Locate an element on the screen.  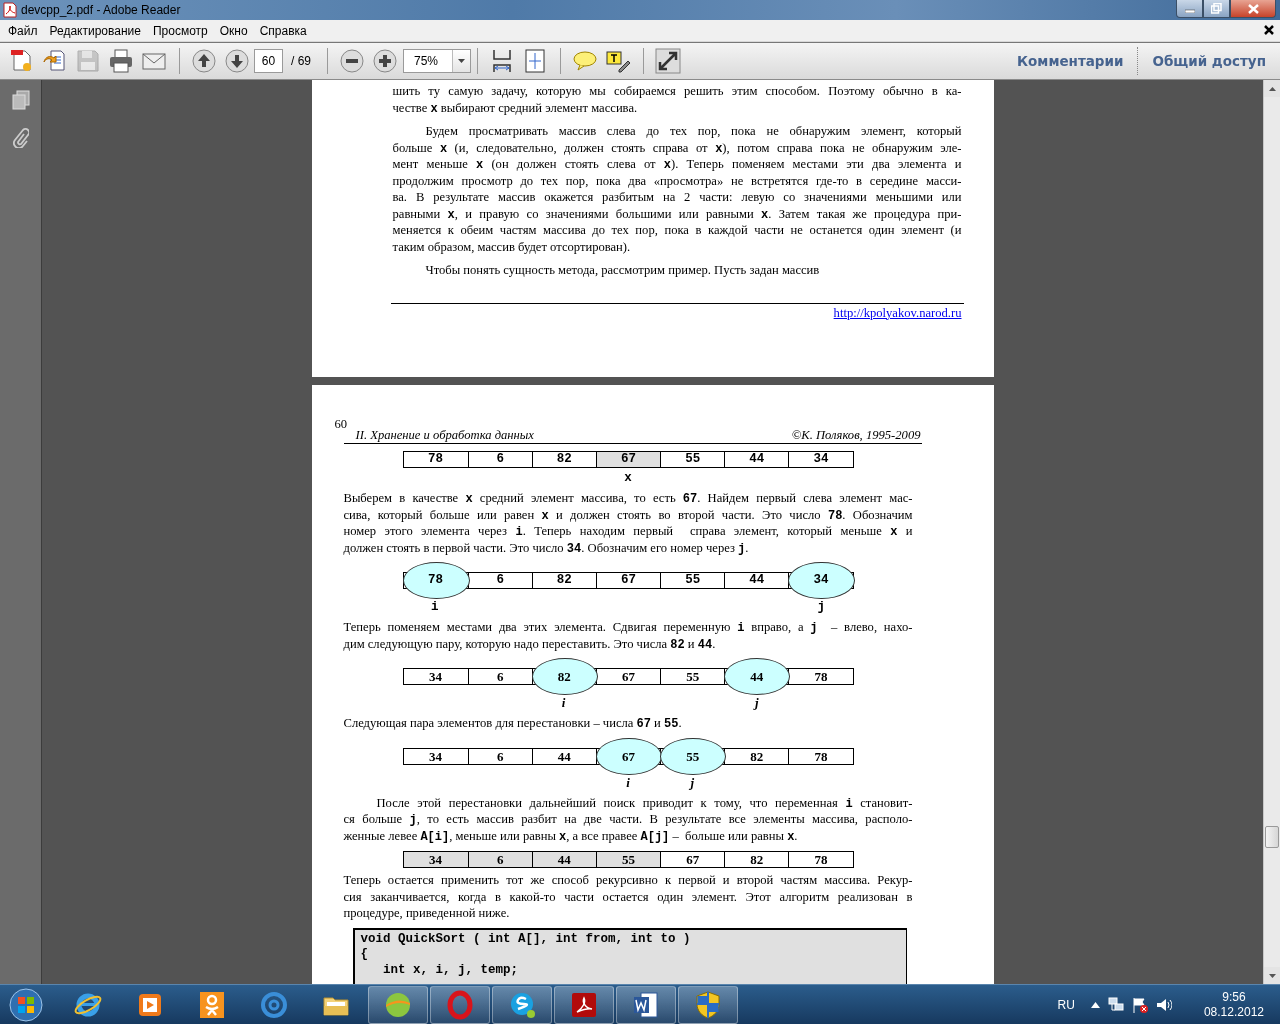
up-arrow-icon is located at coordinates (1272, 88).